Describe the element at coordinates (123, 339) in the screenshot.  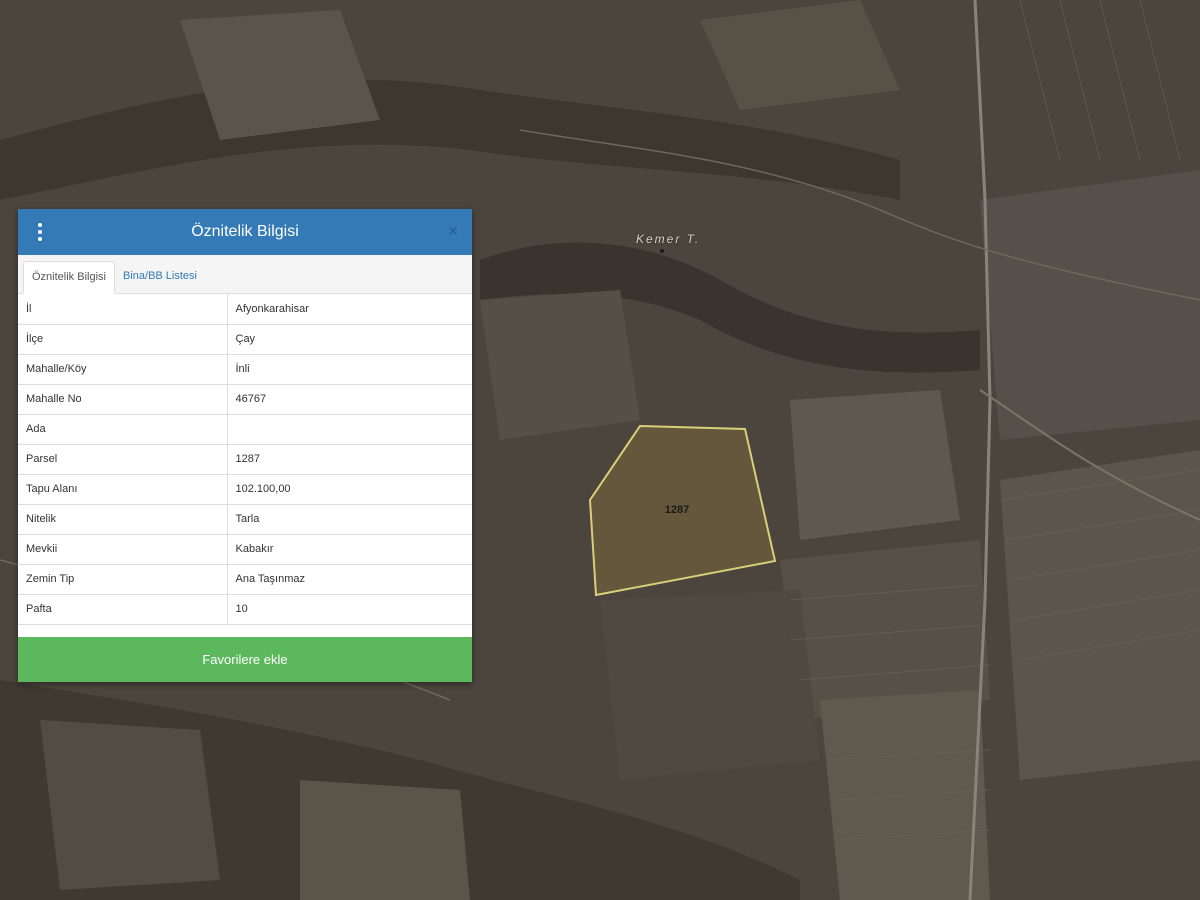
I see `attribute-key: İlçe` at that location.